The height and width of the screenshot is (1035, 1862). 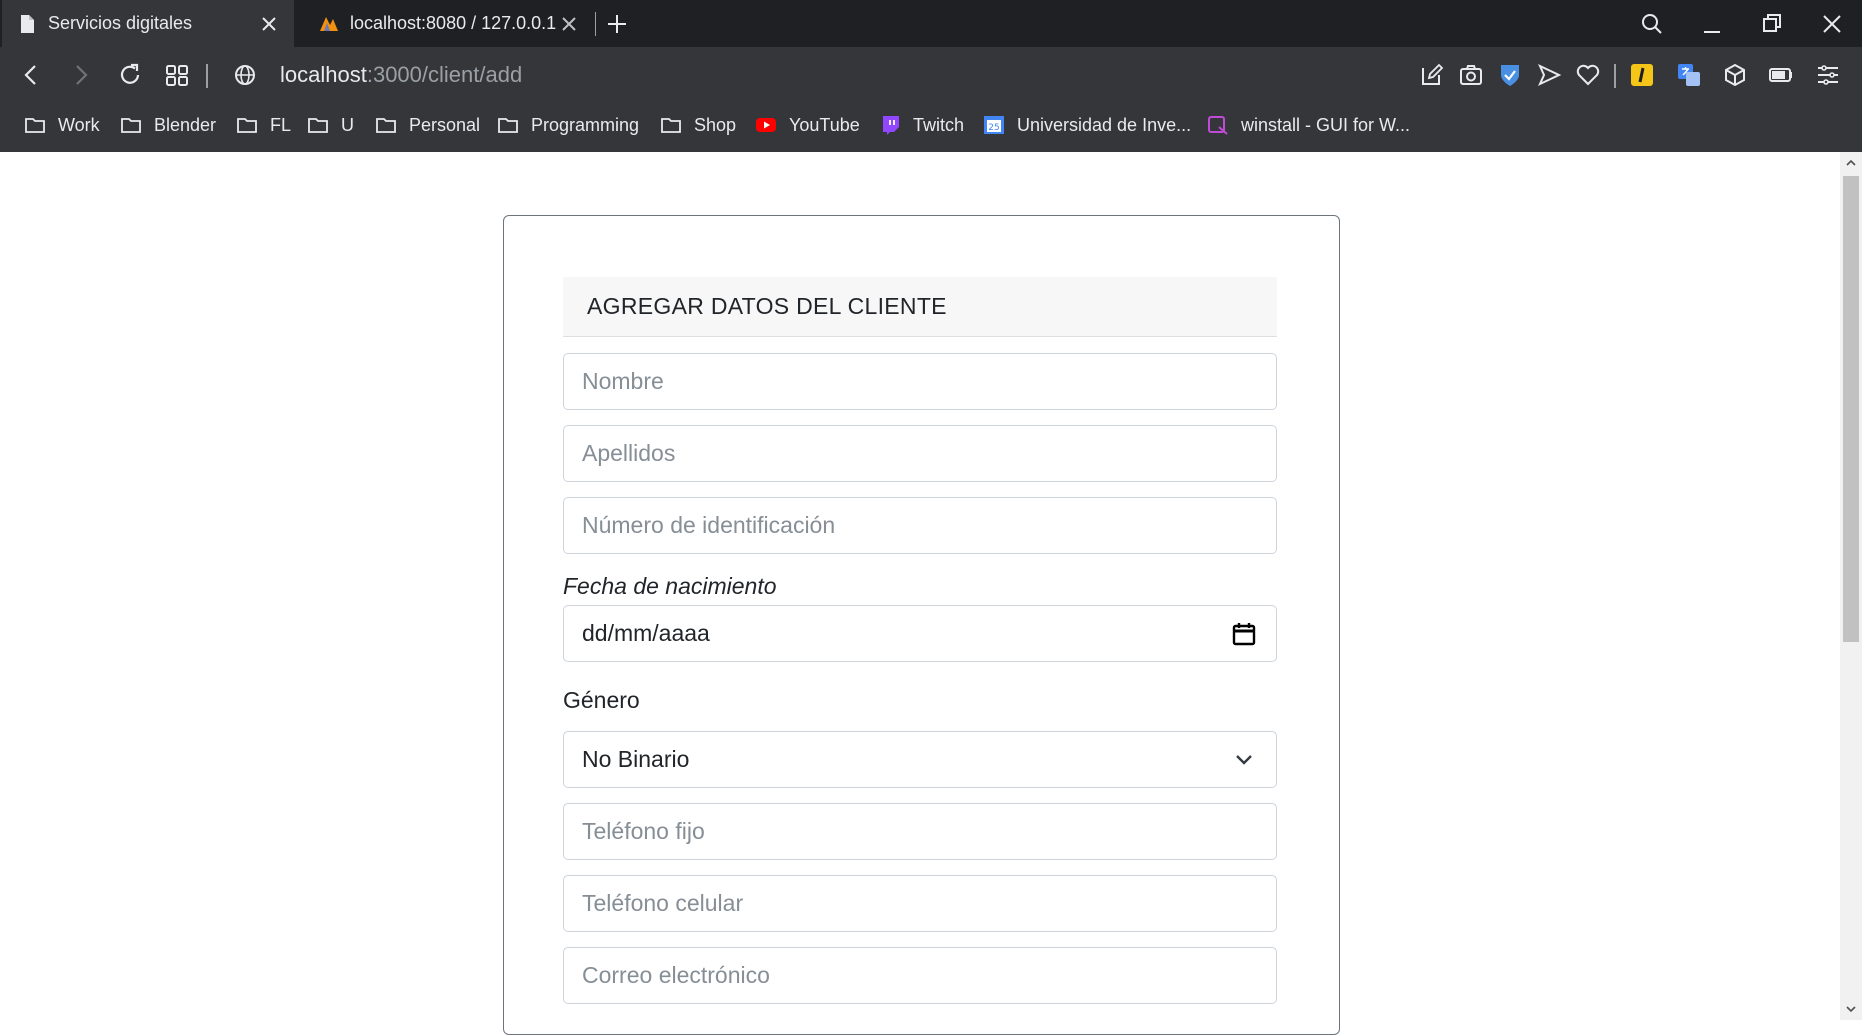 What do you see at coordinates (993, 128) in the screenshot?
I see `svg-text: 25` at bounding box center [993, 128].